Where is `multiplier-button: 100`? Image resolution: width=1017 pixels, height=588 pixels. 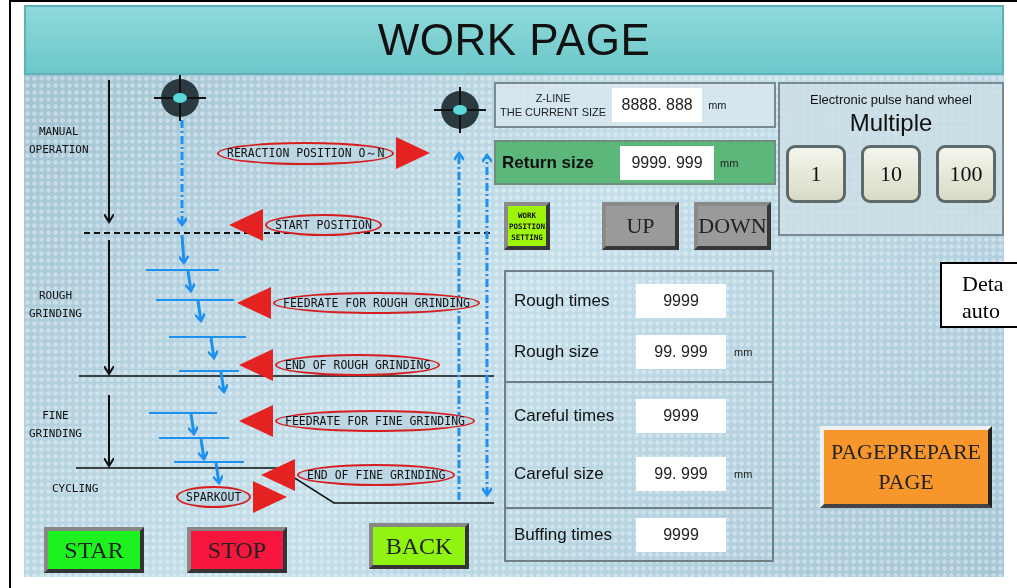
multiplier-button: 100 is located at coordinates (966, 174).